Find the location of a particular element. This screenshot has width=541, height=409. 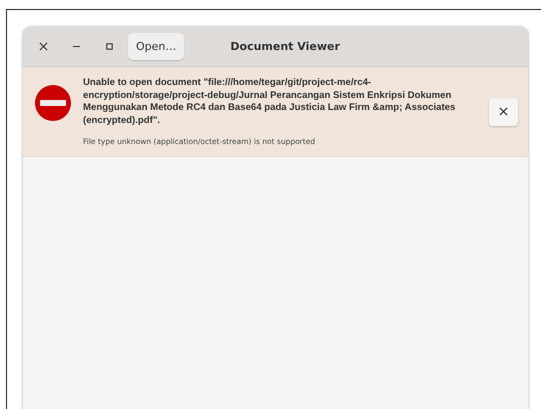

error-message: Unable to open document "file:///home/tegar/git/project-me/rc4-encryption/storage/project-debug/Jurnal Perancangan Sistem Enkripsi Dokumen Menggunakan Metode RC4 dan Base64 pada Justicia Law Firm &amp; Associates (encrypted).pdf". is located at coordinates (269, 102).